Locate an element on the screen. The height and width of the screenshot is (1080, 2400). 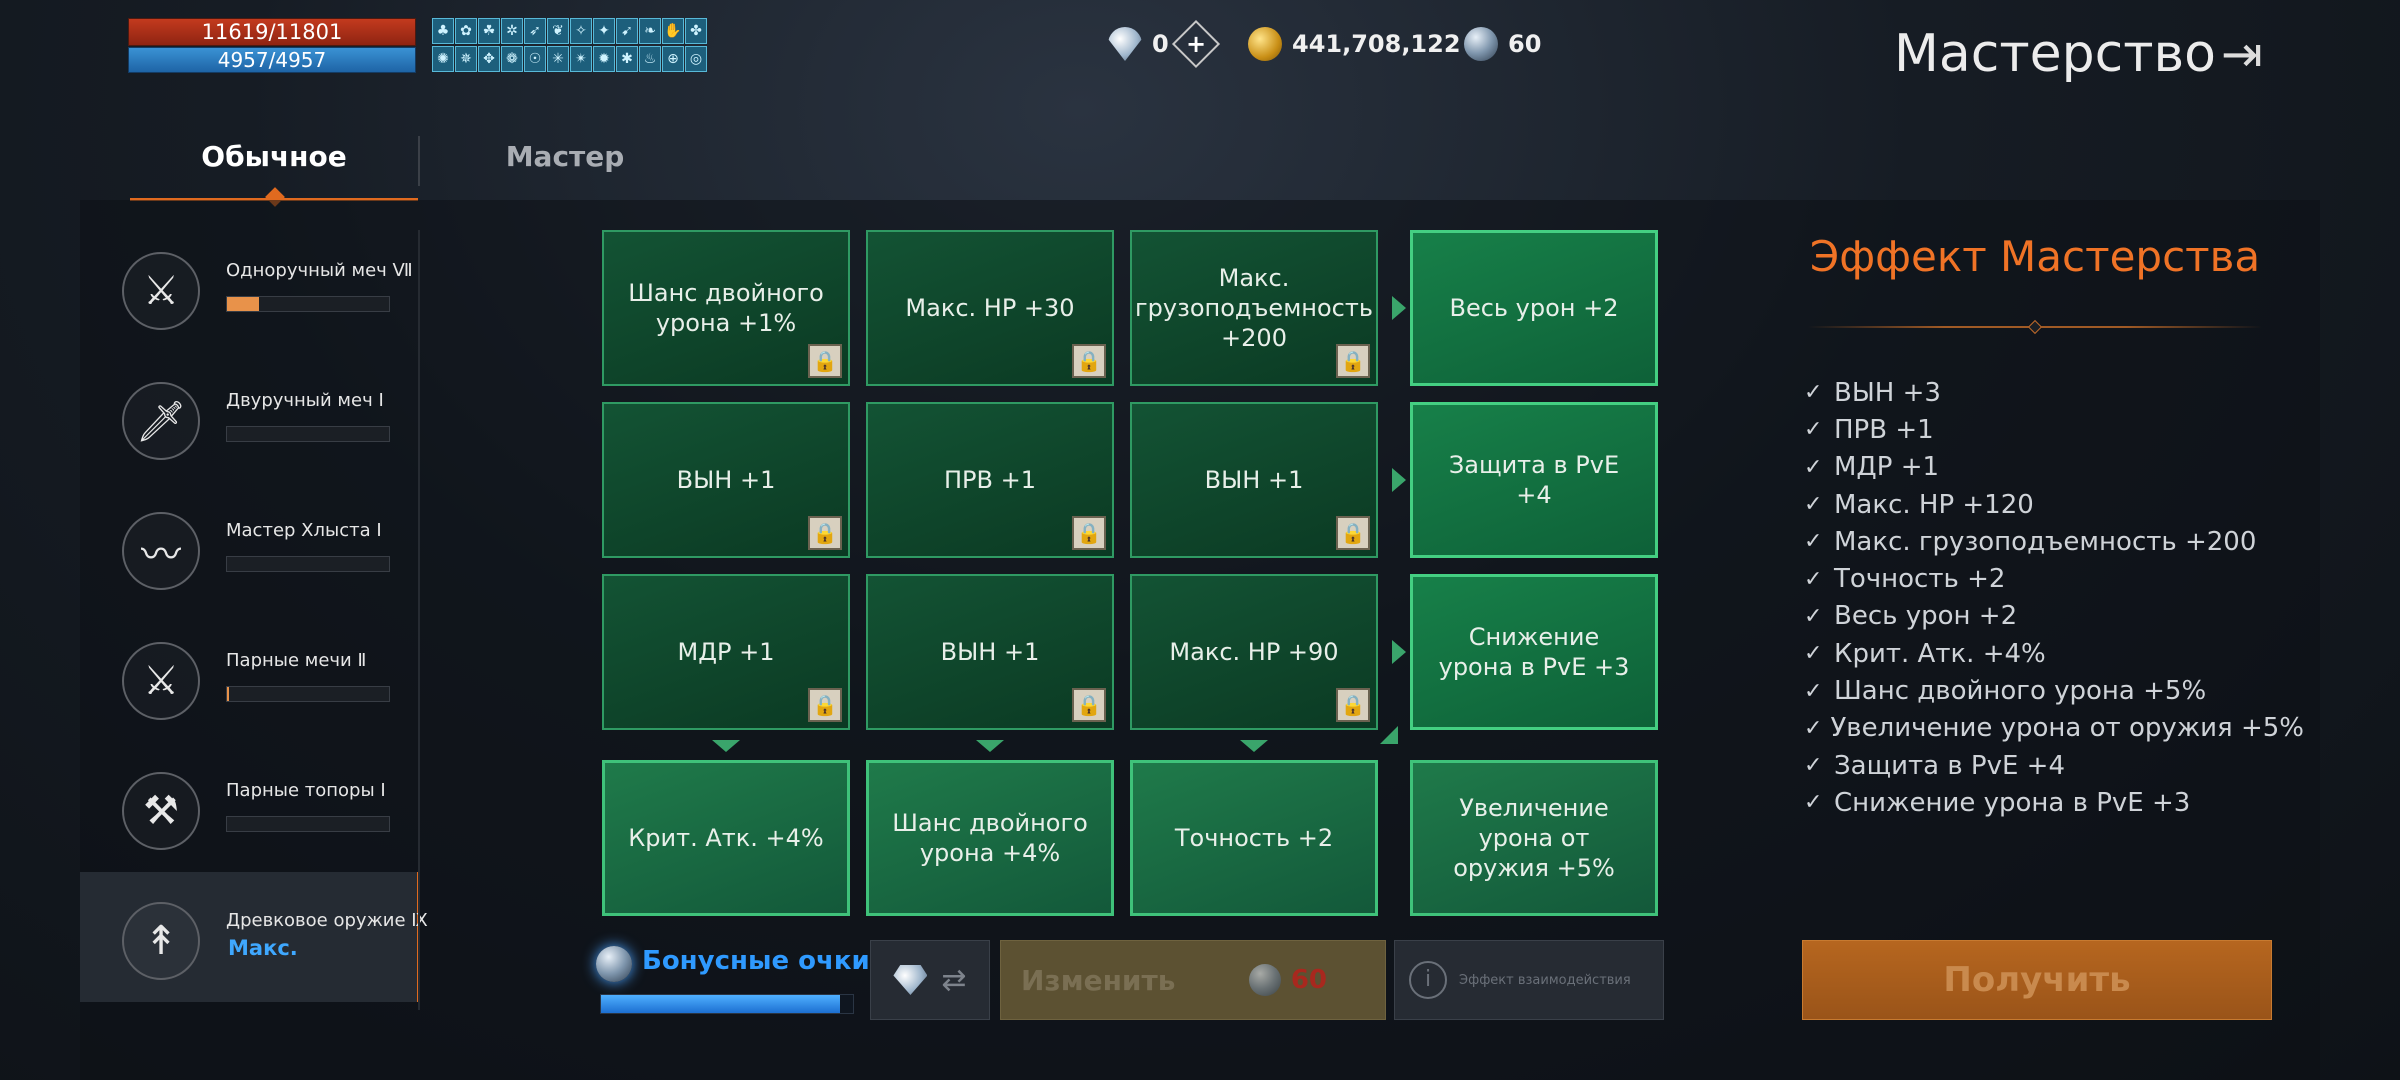
mastery-node-label: Крит. Атк. +4% is located at coordinates (726, 838).